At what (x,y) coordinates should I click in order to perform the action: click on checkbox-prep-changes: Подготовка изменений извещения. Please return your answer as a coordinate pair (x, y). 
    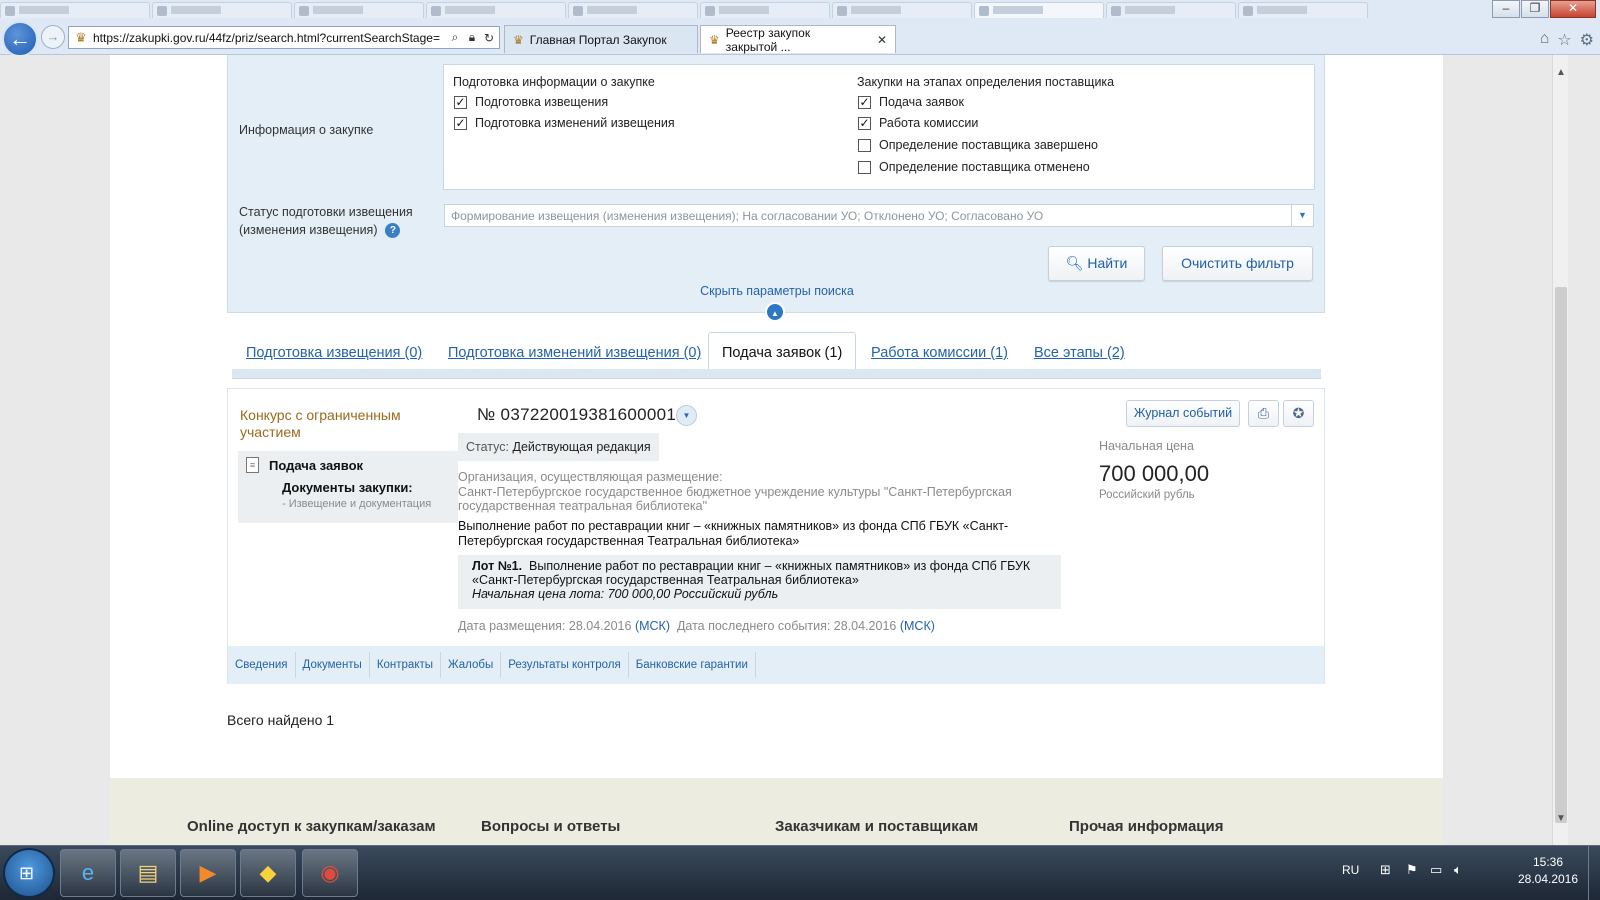
    Looking at the image, I should click on (564, 123).